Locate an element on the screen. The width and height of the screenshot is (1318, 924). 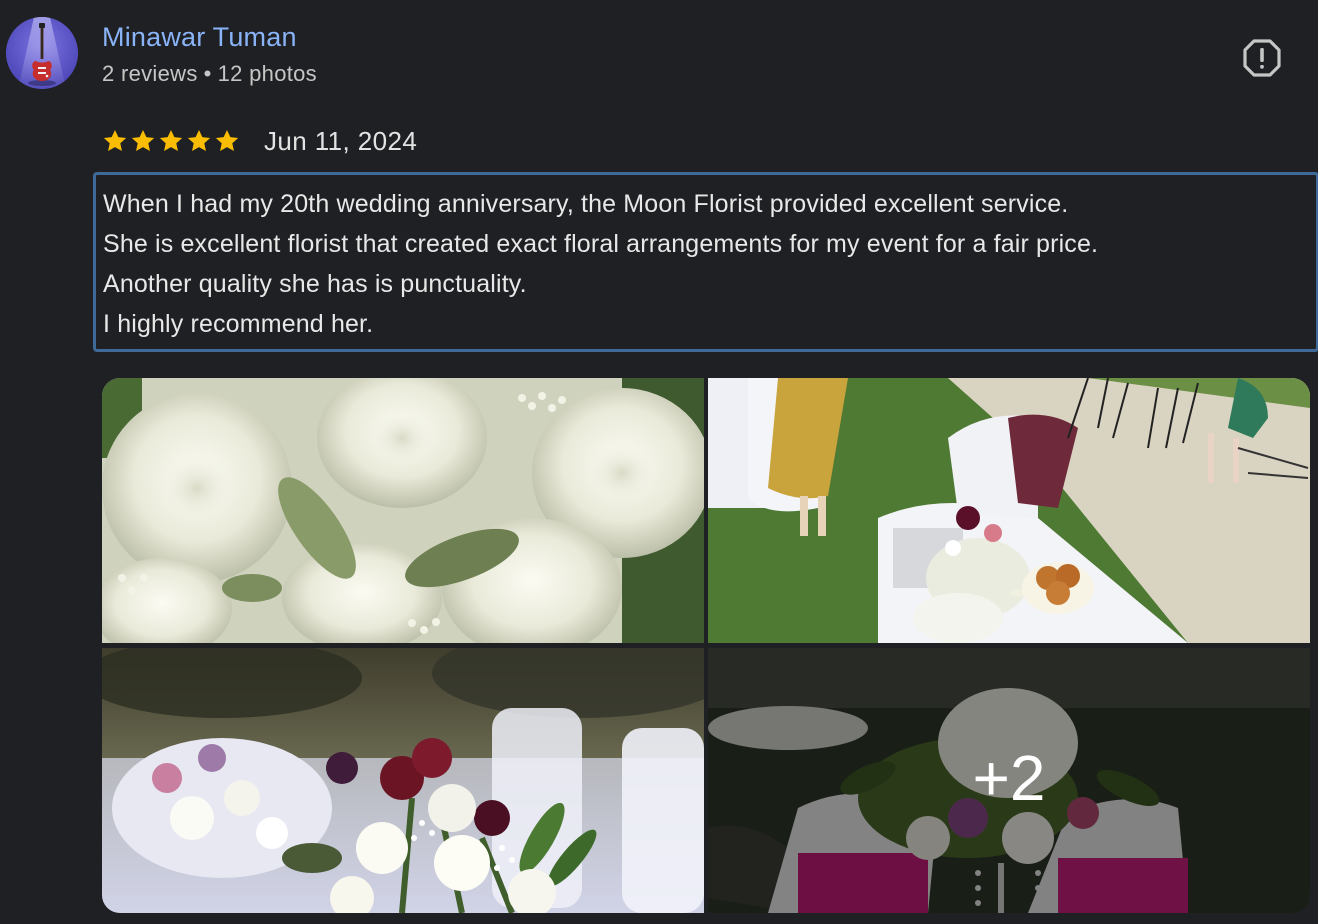
review-date: Jun 11, 2024 is located at coordinates (341, 140).